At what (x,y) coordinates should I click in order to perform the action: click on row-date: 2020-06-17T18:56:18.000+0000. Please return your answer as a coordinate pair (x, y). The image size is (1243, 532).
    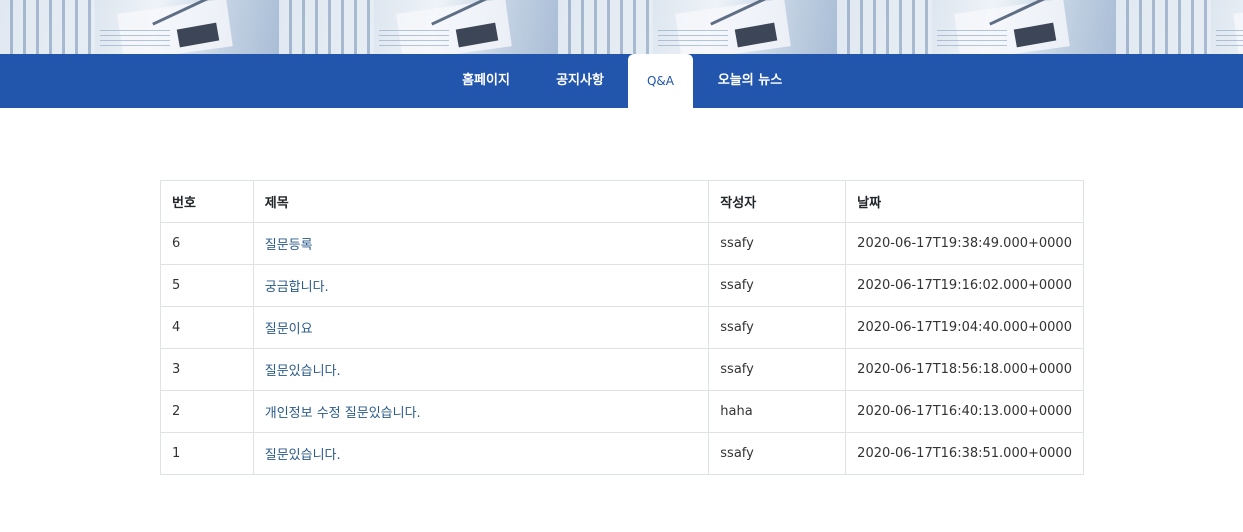
    Looking at the image, I should click on (964, 369).